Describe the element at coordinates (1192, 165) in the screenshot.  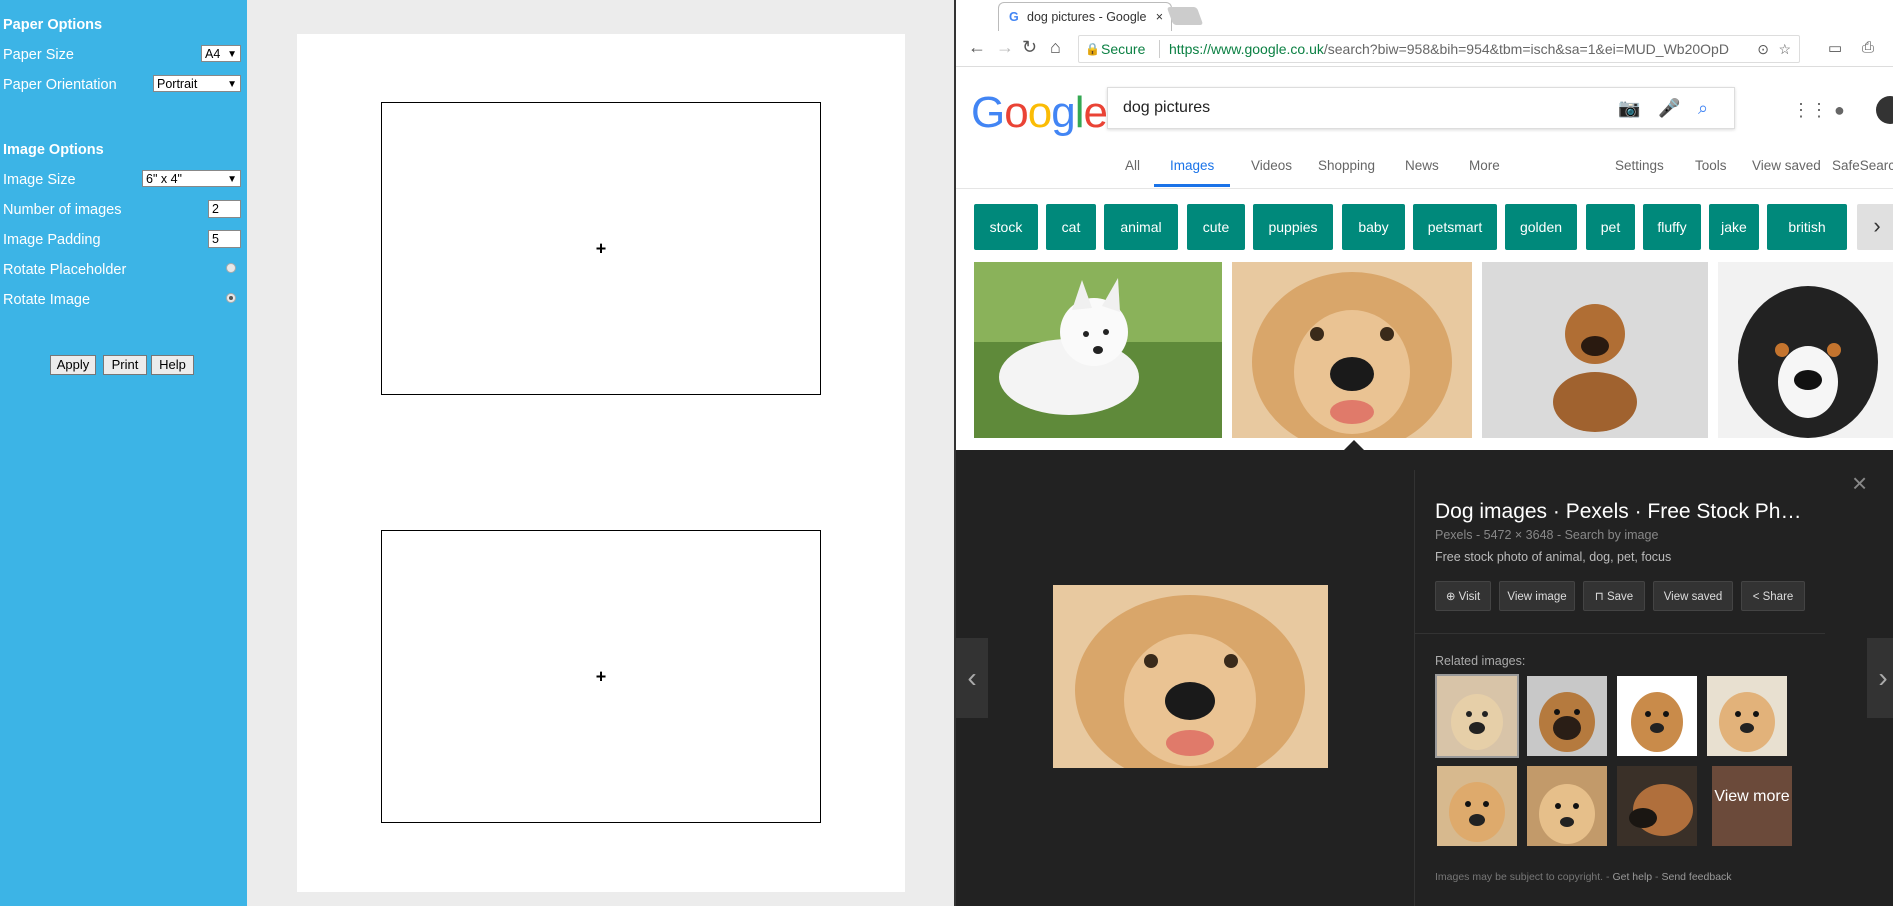
I see `tab-images: Images` at that location.